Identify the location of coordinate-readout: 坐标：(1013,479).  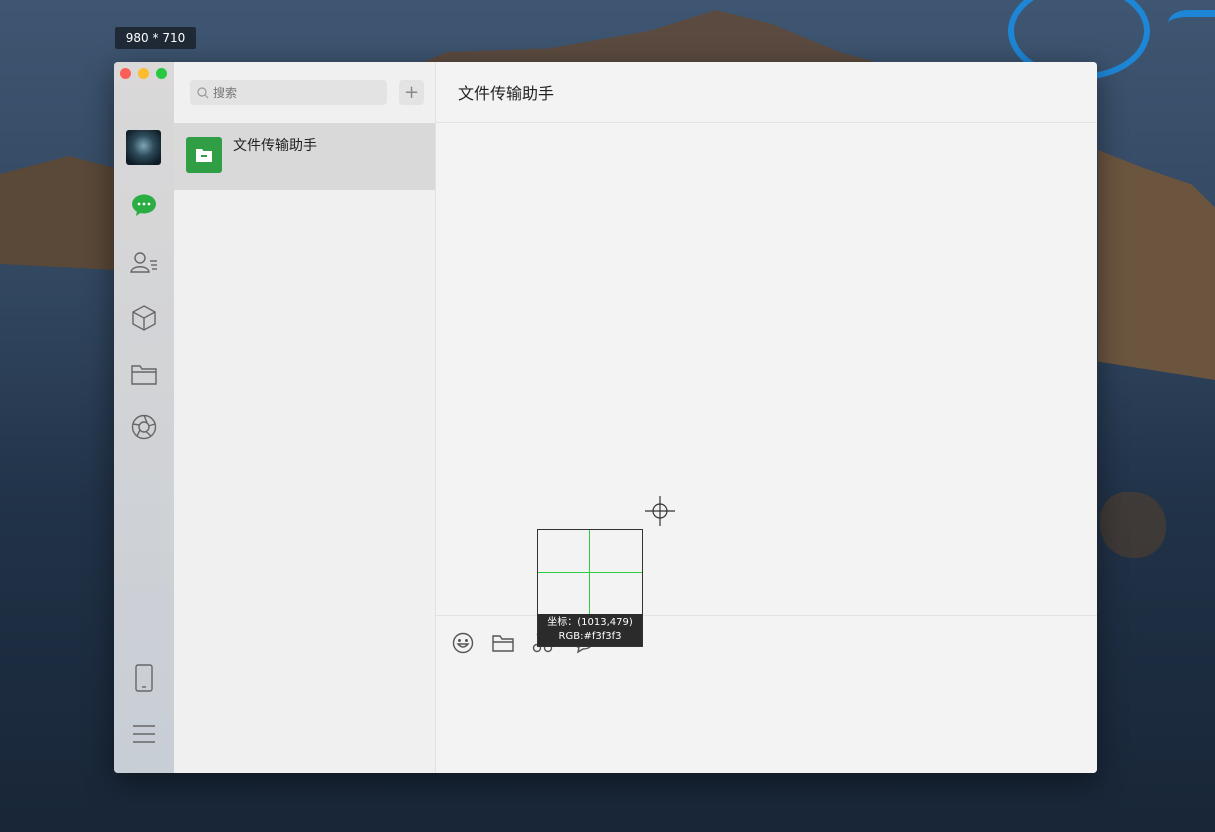
(590, 622).